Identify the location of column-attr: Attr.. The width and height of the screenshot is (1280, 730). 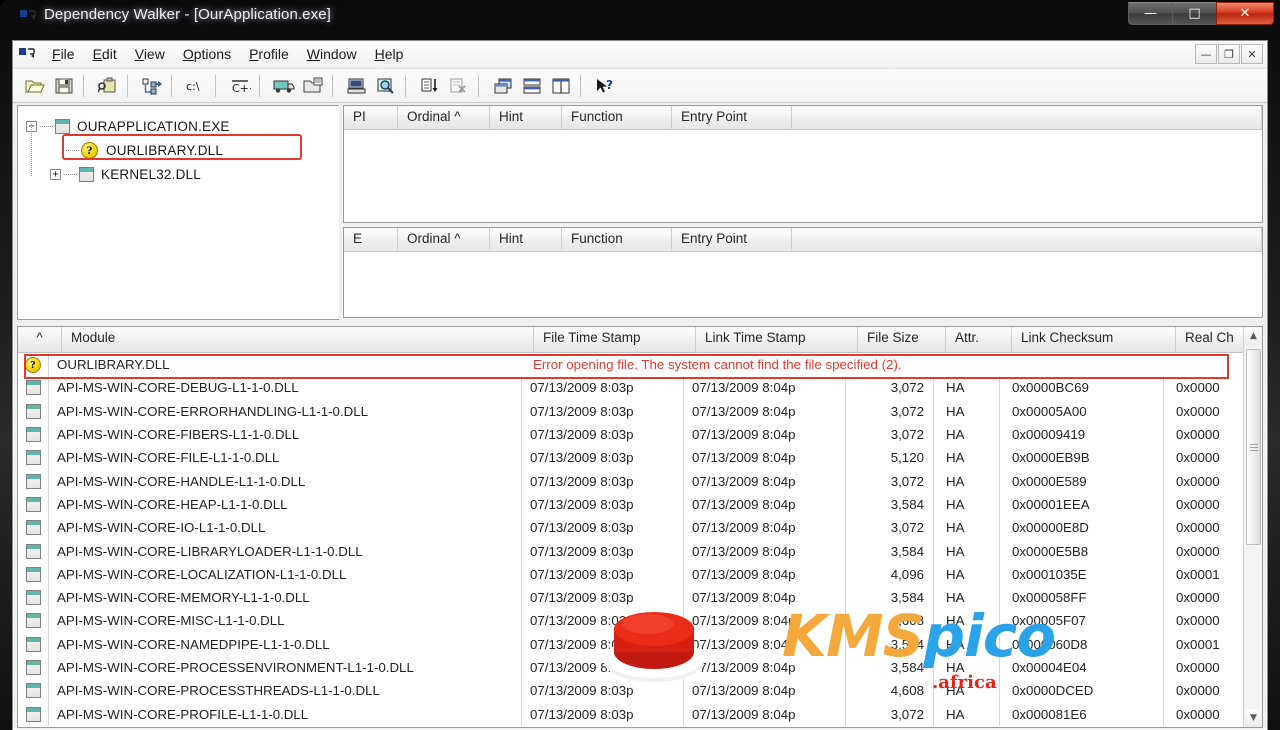
(979, 339).